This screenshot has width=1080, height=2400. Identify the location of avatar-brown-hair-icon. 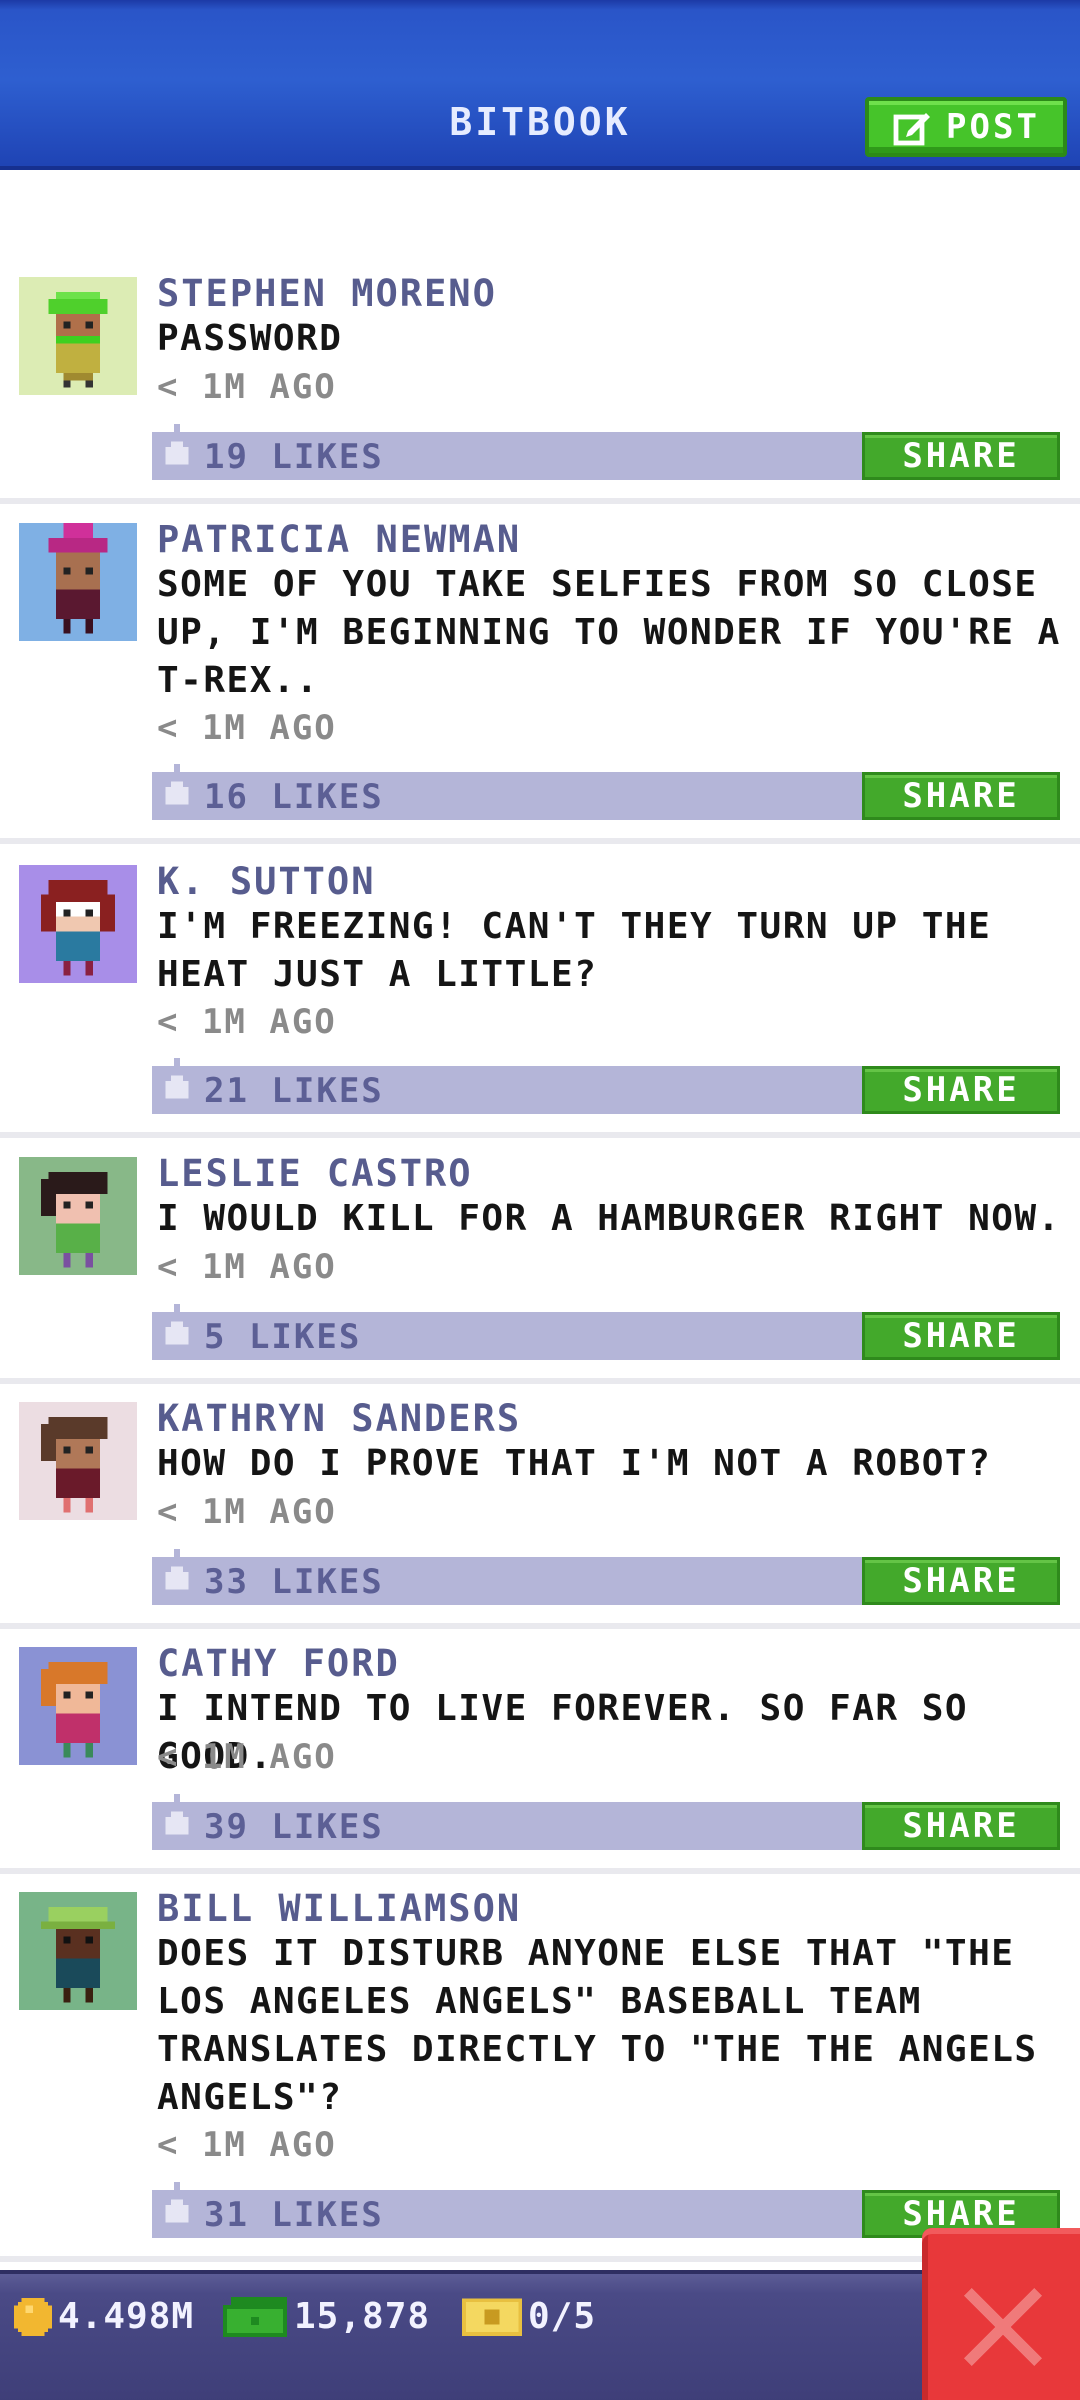
(78, 1461).